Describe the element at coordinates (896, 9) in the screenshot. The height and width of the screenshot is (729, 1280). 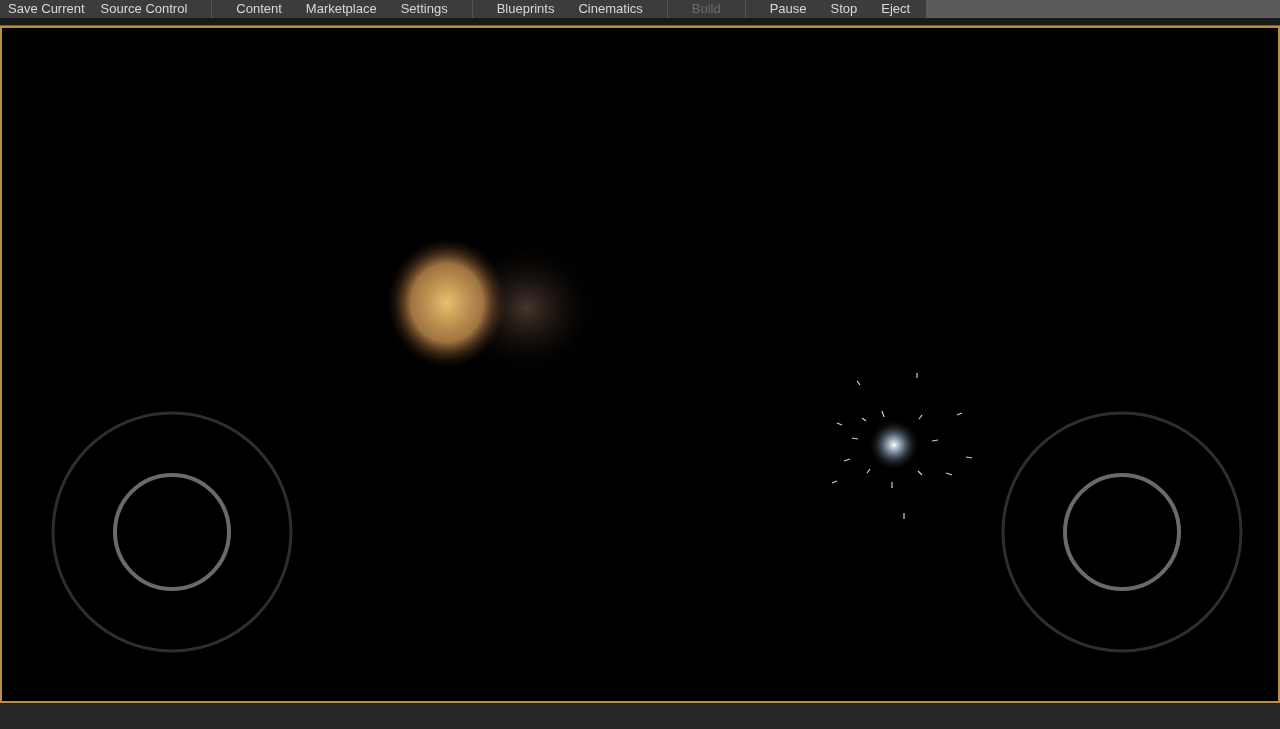
I see `toolbar-button: Eject` at that location.